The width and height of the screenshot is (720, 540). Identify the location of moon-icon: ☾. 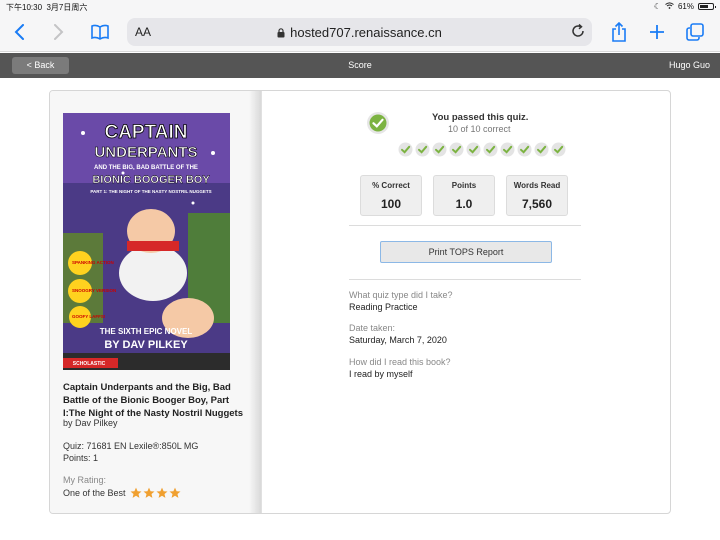
(657, 6).